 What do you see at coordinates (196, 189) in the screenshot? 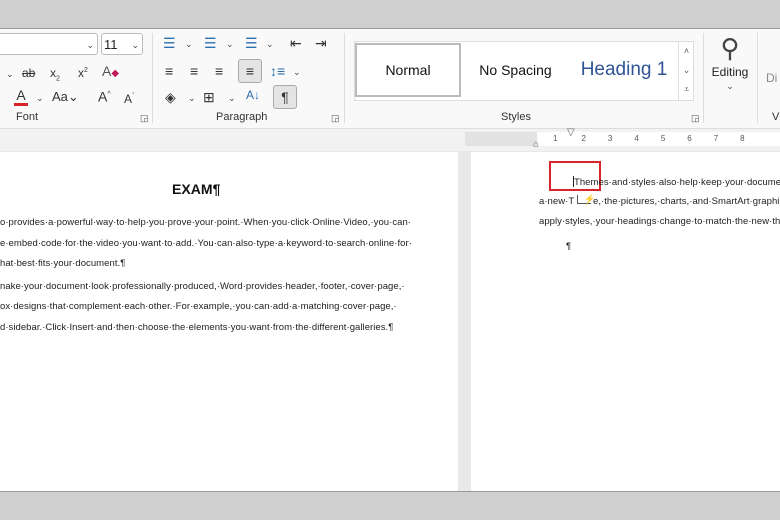
I see `document-title: EXAM¶` at bounding box center [196, 189].